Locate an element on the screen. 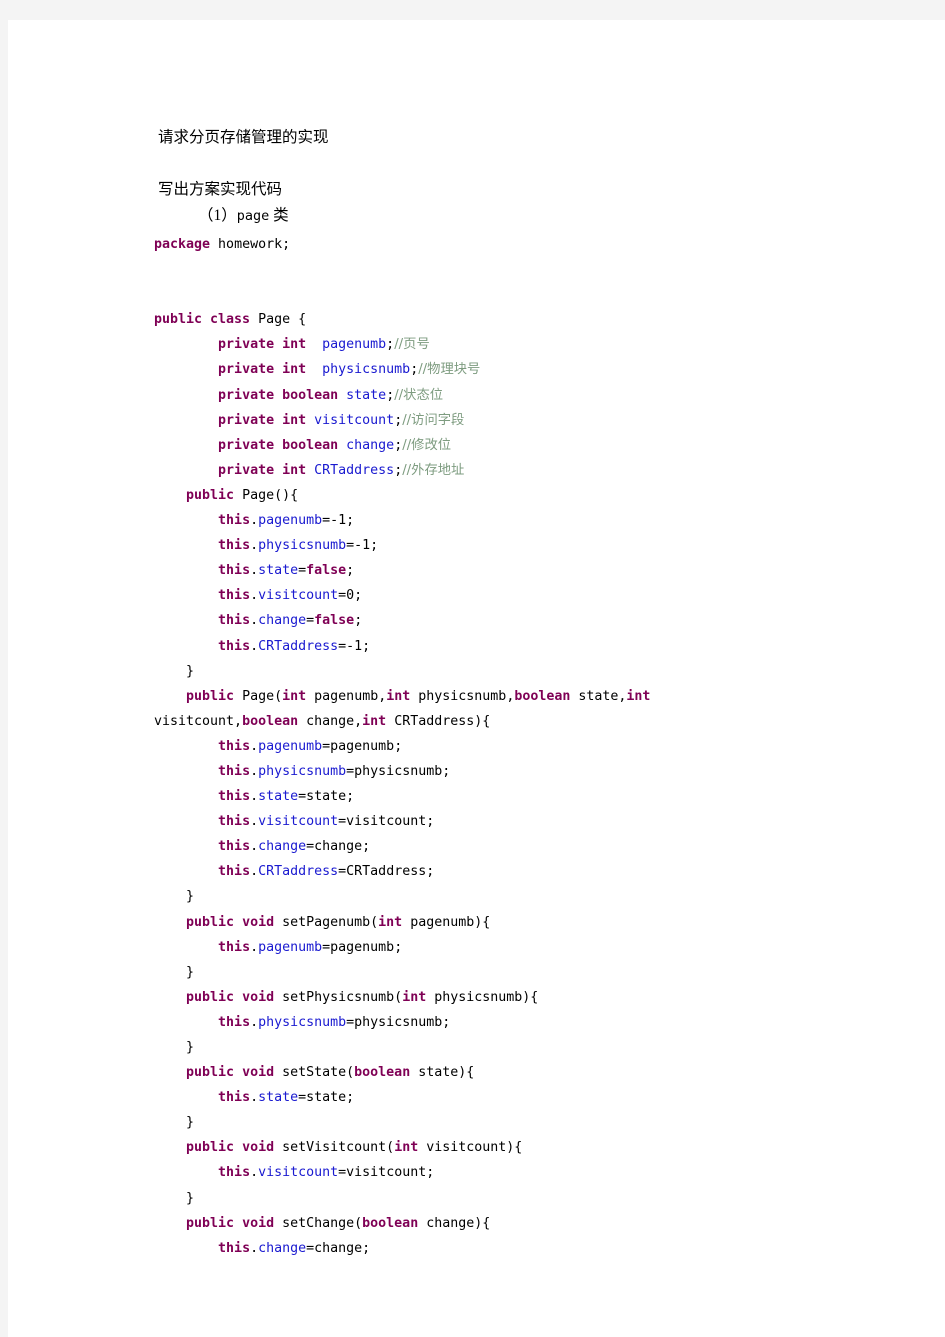  code-token-pl: =pagenumb; is located at coordinates (362, 947).